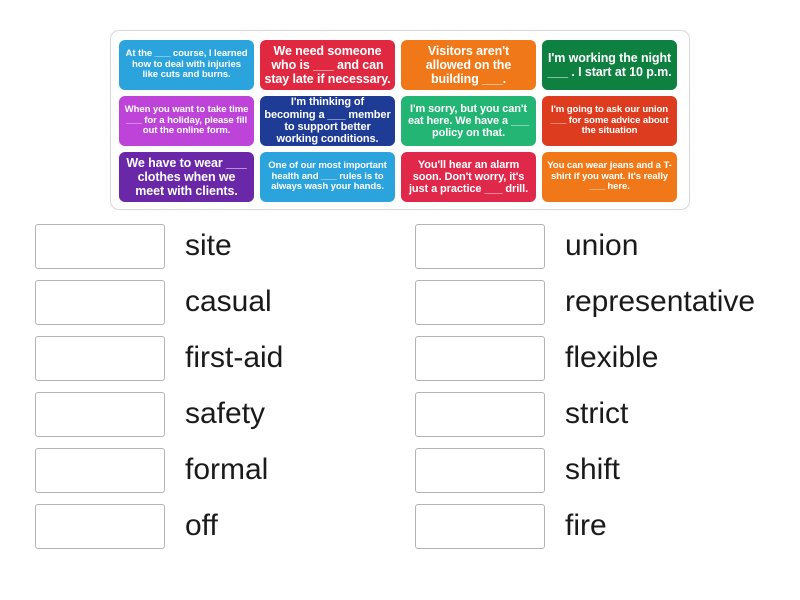  I want to click on answer-label: casual, so click(228, 301).